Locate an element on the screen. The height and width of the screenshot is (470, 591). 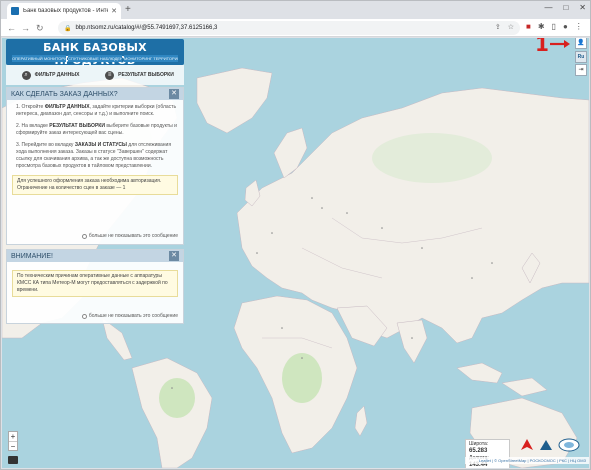
lock-icon: 🔒 is located at coordinates (68, 28).